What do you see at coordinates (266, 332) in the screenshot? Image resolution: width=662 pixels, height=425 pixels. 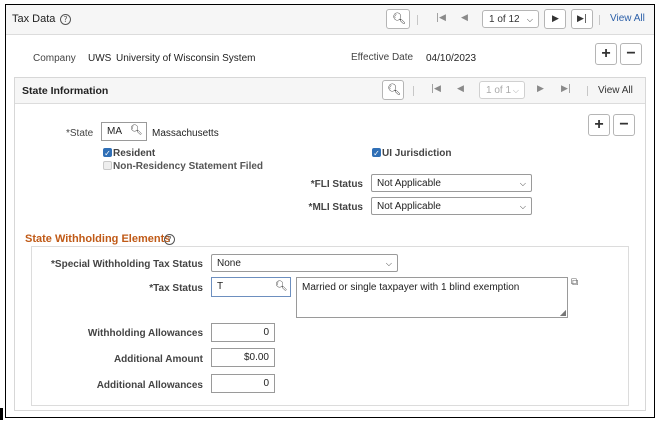 I see `withholding-allowances-value: 0` at bounding box center [266, 332].